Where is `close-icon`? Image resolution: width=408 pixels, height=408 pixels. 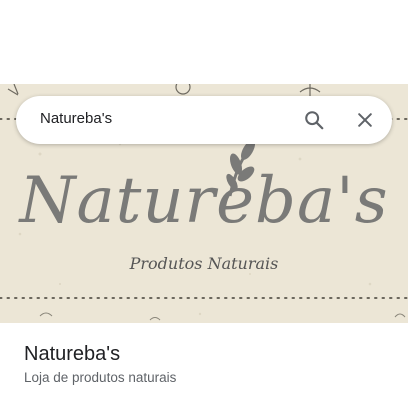
close-icon is located at coordinates (365, 120).